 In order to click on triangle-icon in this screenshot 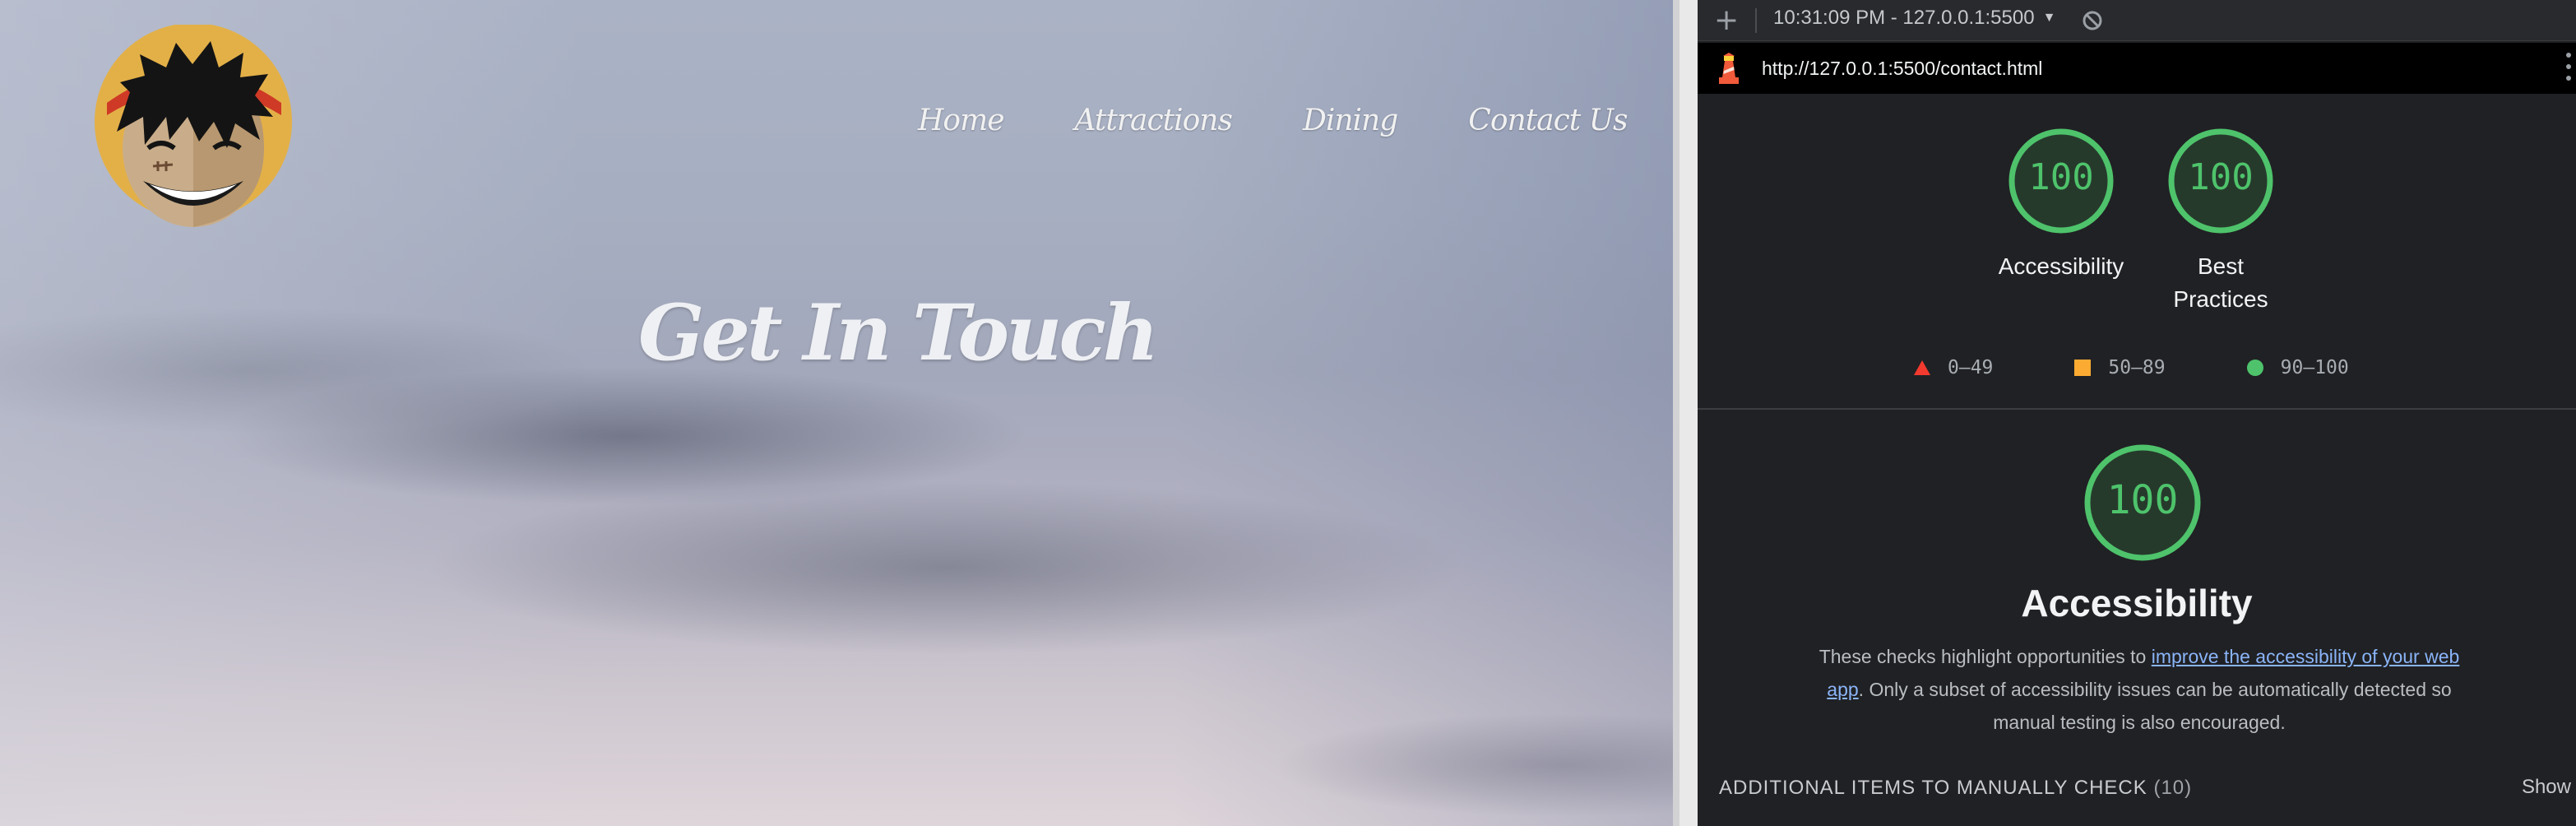, I will do `click(1922, 367)`.